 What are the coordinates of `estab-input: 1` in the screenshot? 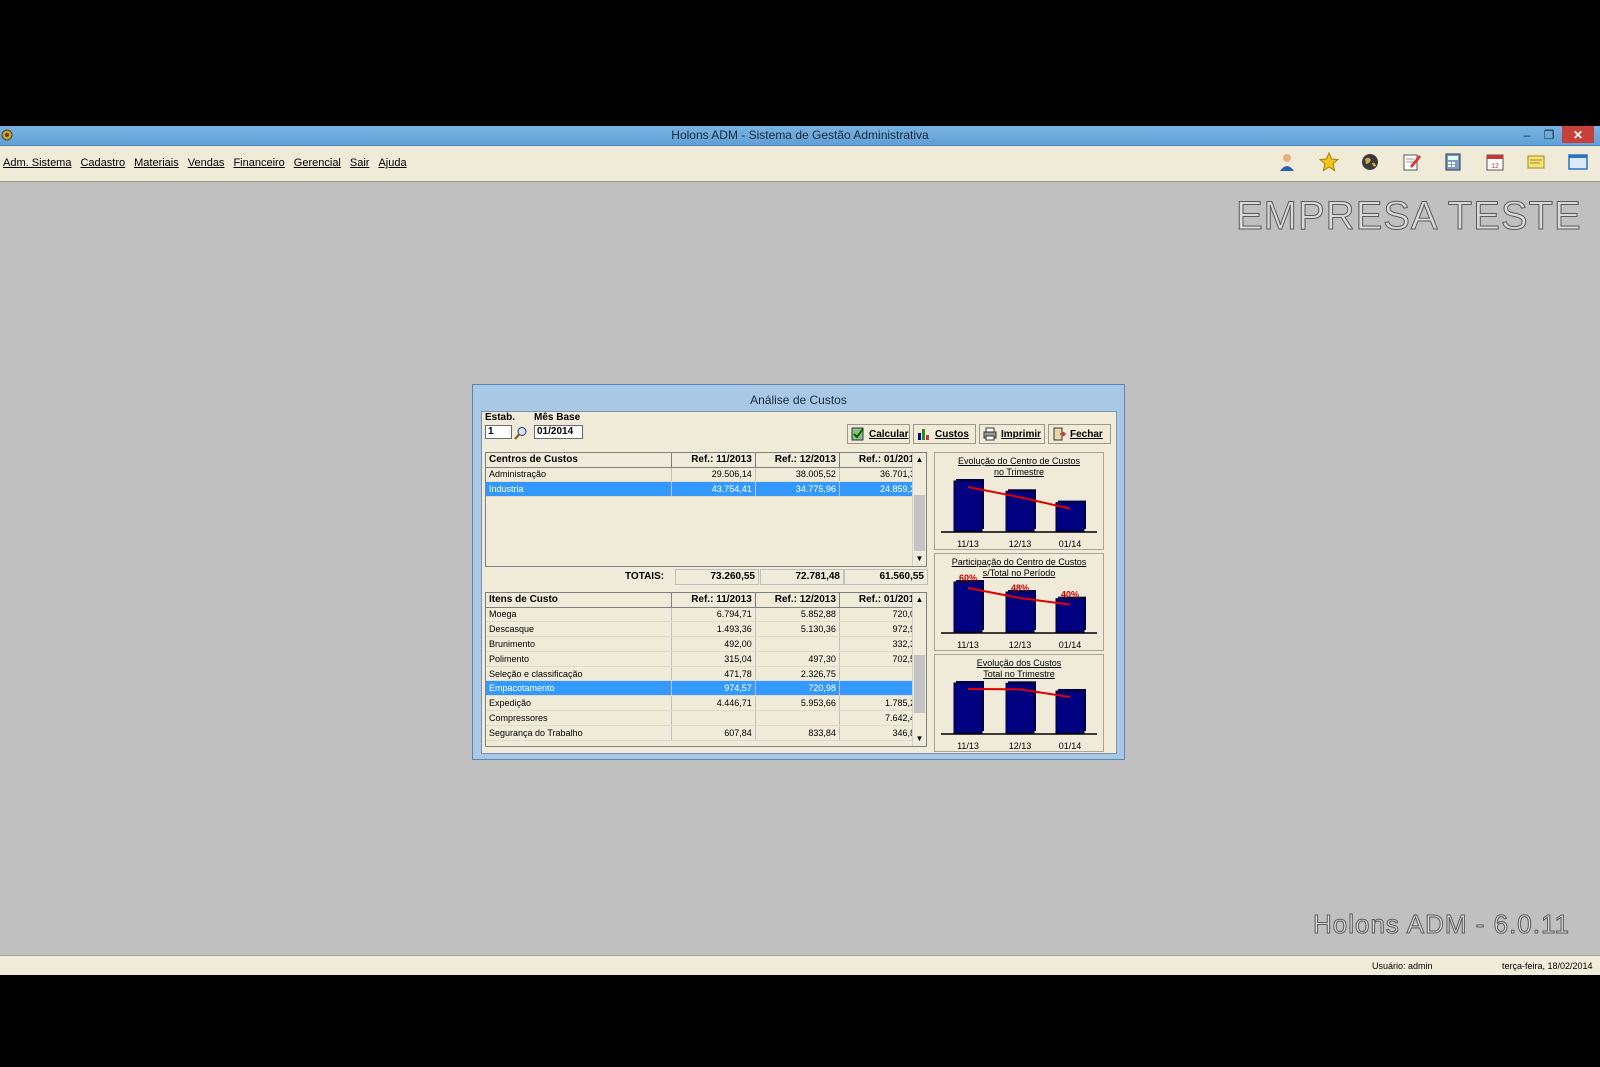 It's located at (498, 432).